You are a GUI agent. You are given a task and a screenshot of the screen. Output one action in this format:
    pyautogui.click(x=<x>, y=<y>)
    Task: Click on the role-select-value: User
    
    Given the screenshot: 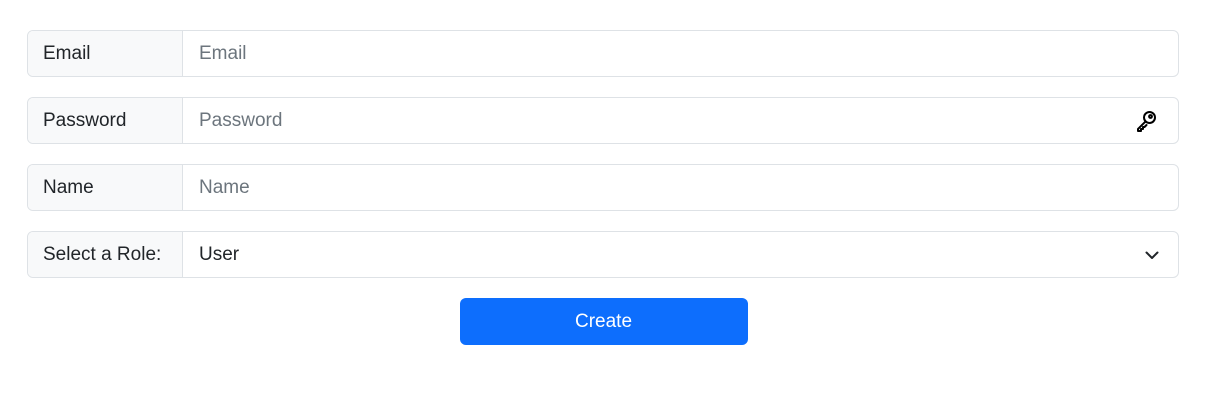 What is the action you would take?
    pyautogui.click(x=219, y=254)
    